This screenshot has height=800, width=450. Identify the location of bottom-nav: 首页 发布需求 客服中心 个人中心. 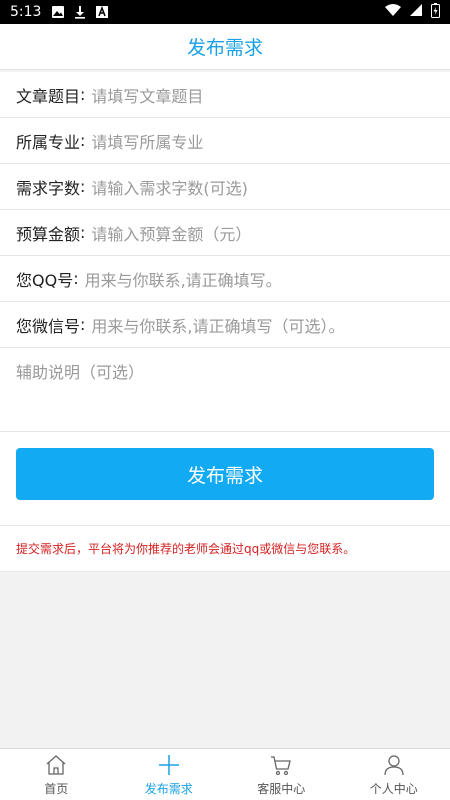
(225, 774).